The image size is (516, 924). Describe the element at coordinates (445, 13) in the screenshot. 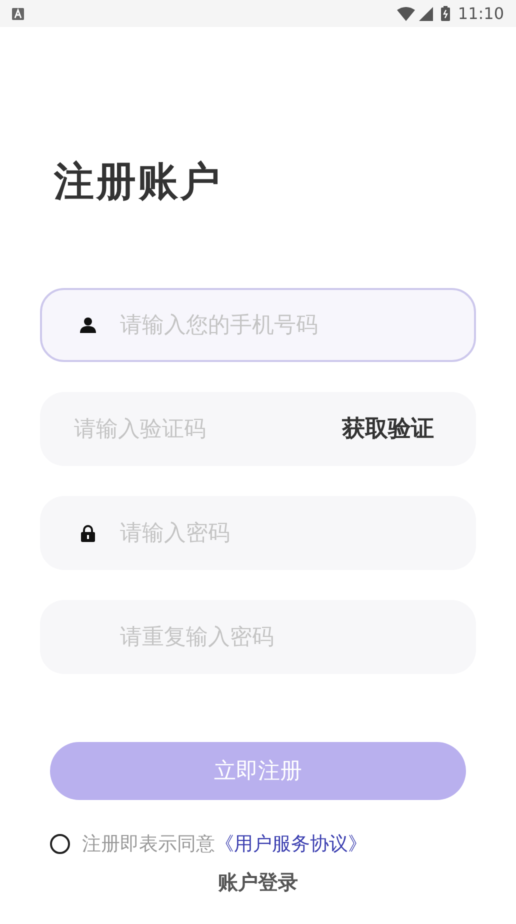

I see `battery-icon` at that location.